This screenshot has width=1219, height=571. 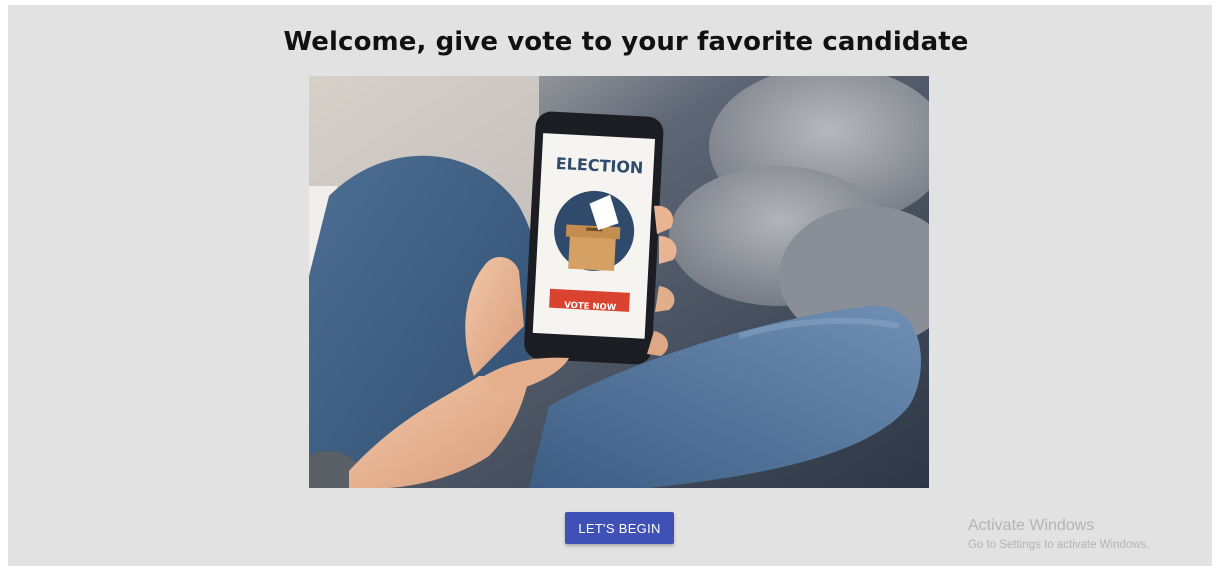 What do you see at coordinates (619, 528) in the screenshot?
I see `lets-begin-button: LET'S BEGIN` at bounding box center [619, 528].